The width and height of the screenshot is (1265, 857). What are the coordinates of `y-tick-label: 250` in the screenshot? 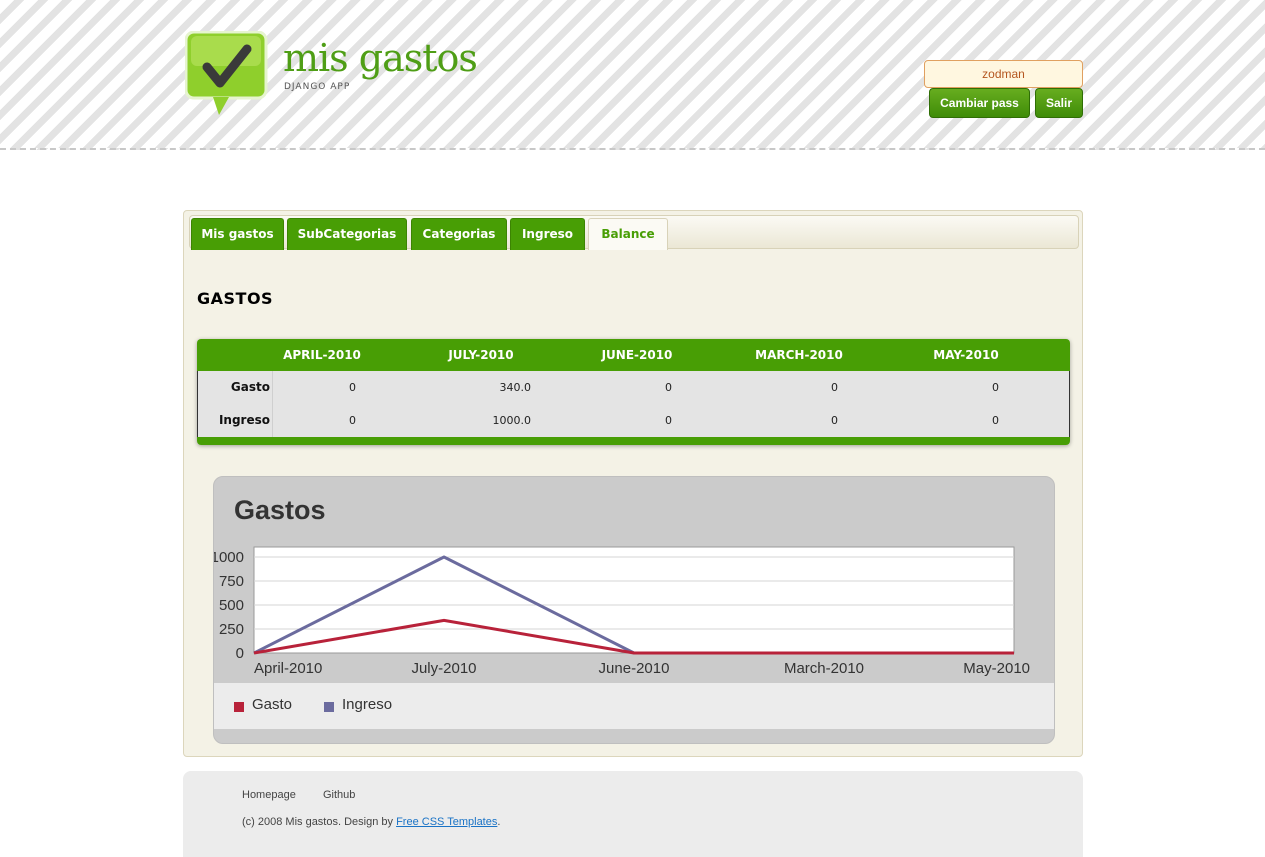 It's located at (231, 629).